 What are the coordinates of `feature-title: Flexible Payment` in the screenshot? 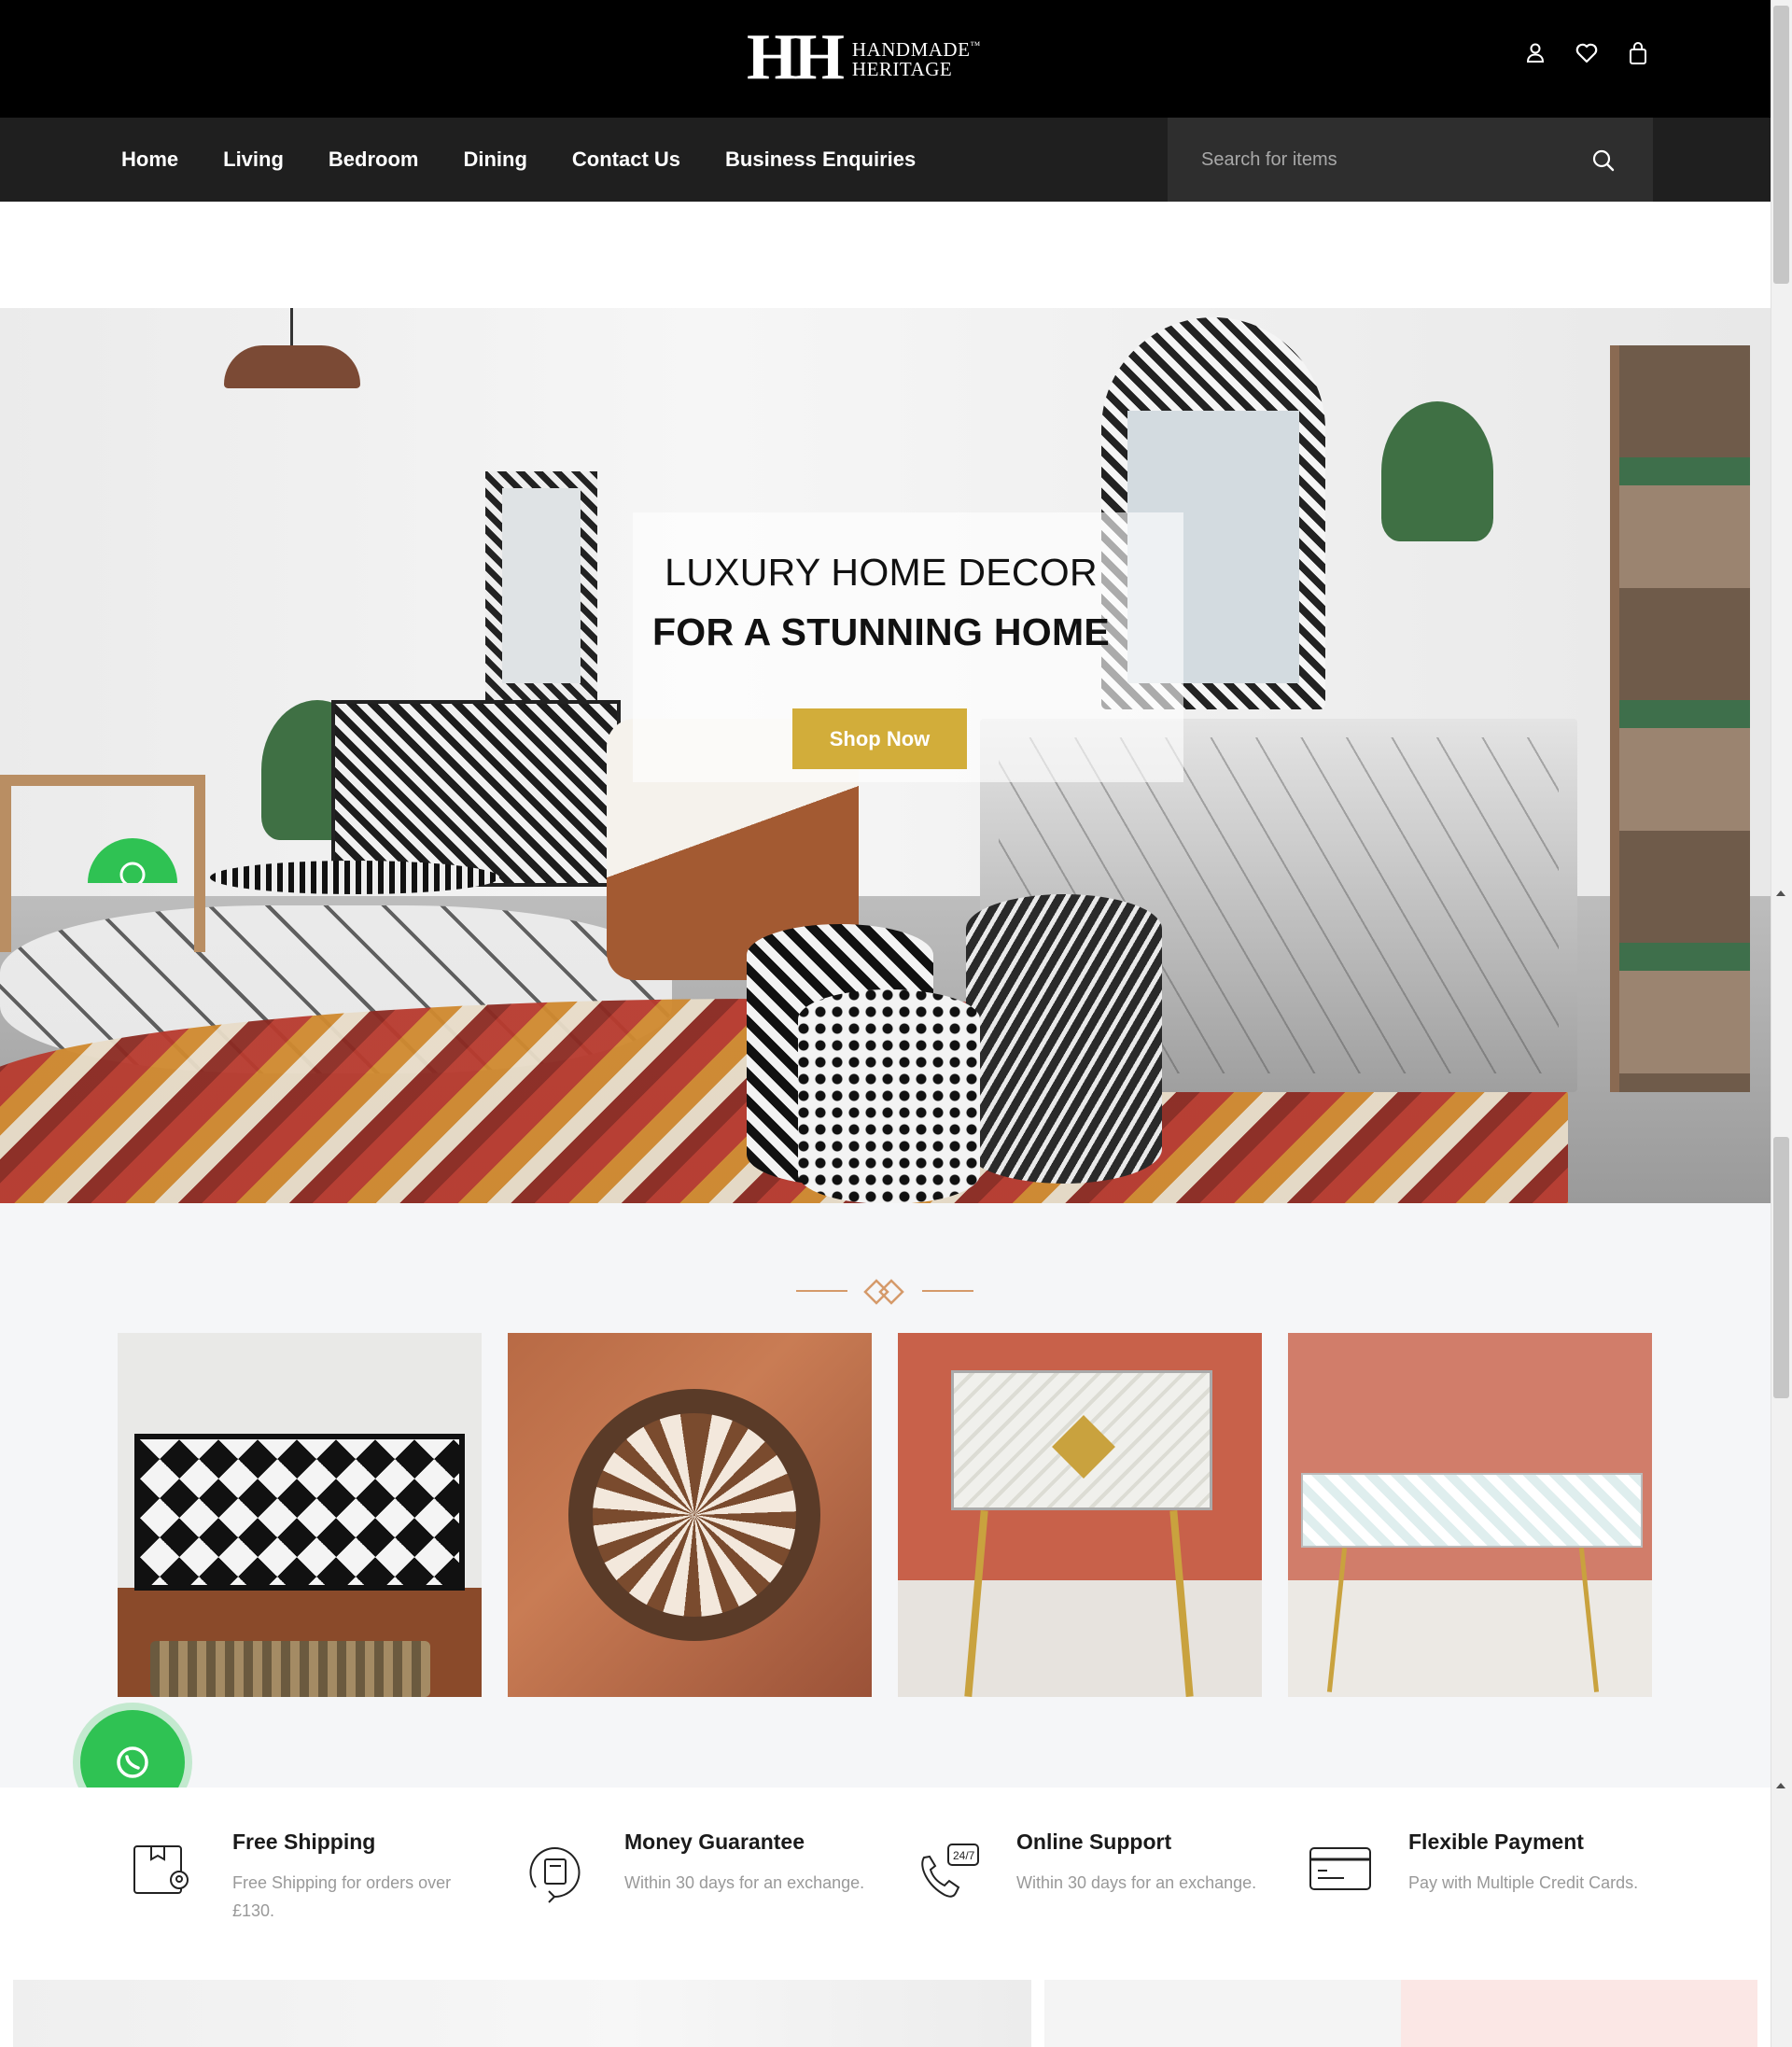 It's located at (1496, 1842).